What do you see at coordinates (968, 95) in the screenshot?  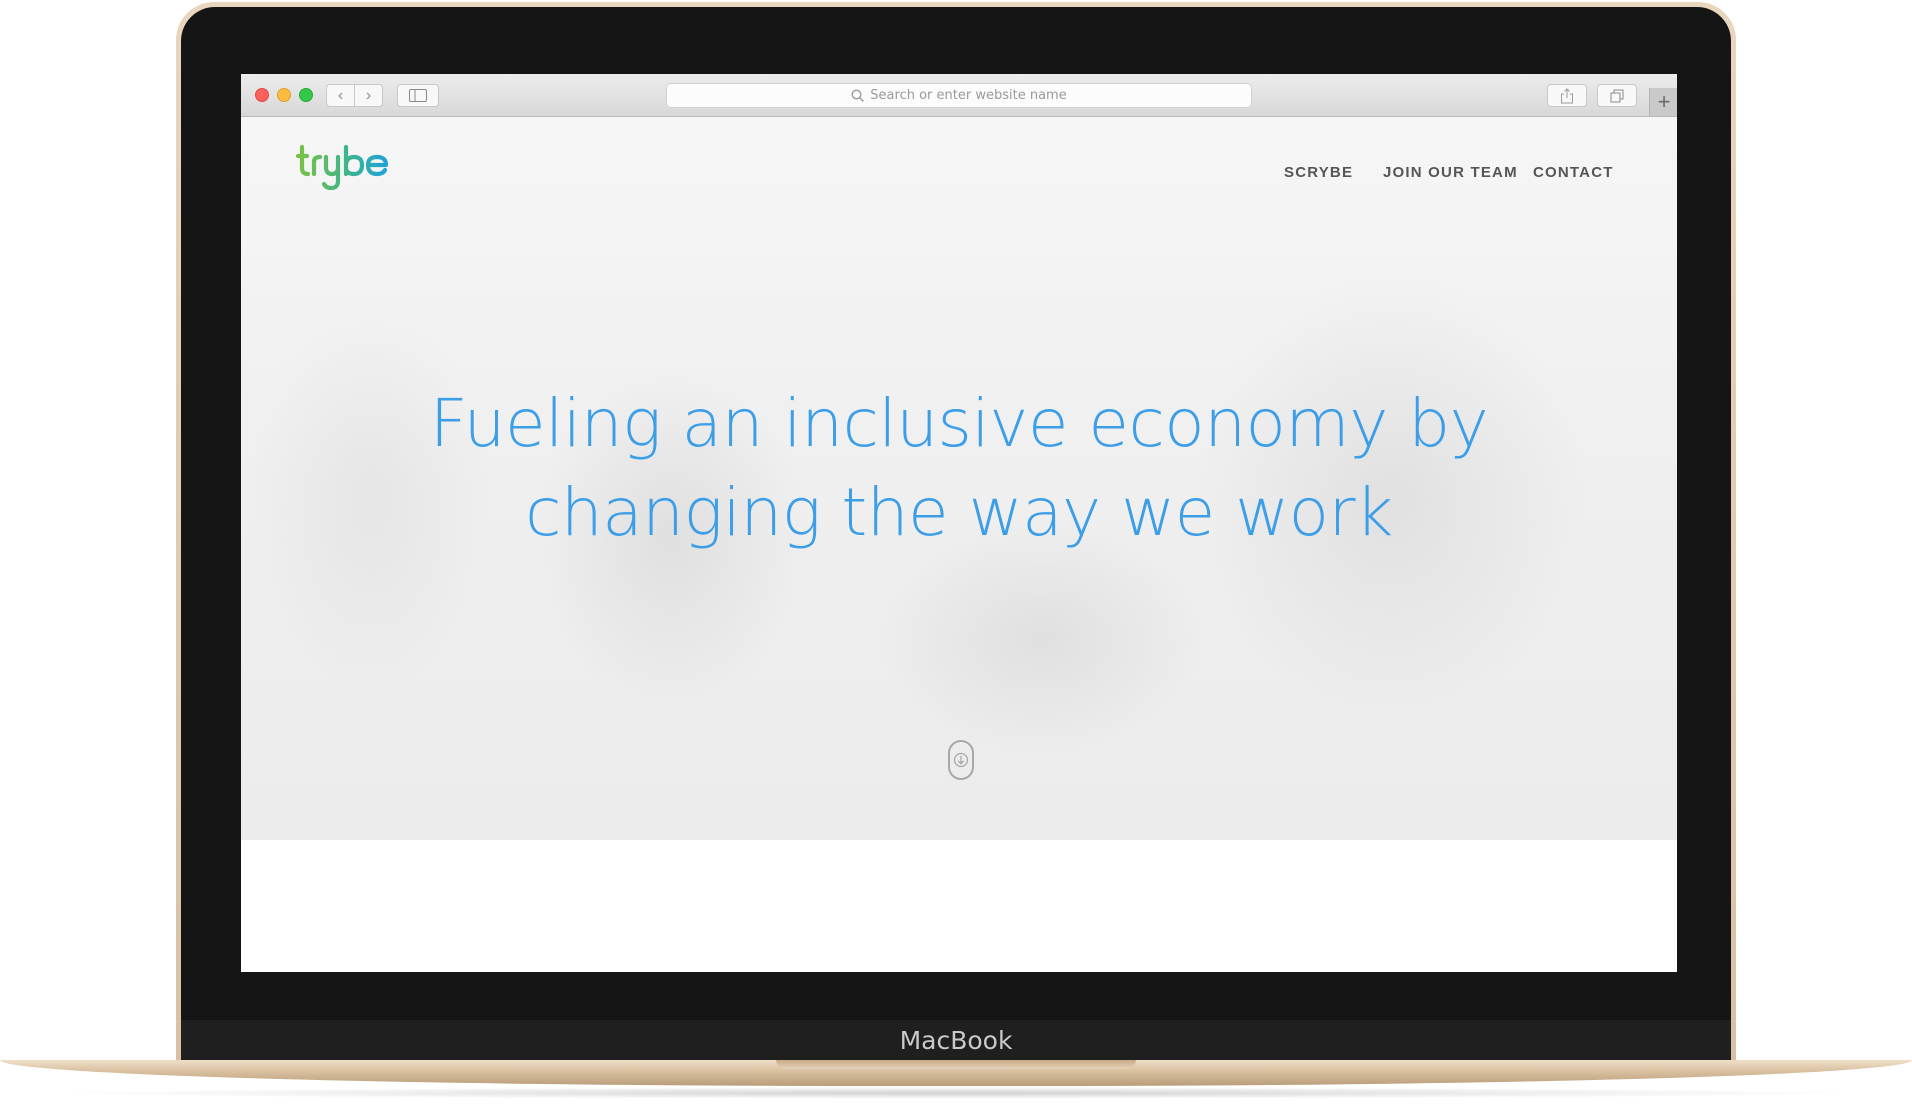 I see `address-placeholder: Search or enter website name` at bounding box center [968, 95].